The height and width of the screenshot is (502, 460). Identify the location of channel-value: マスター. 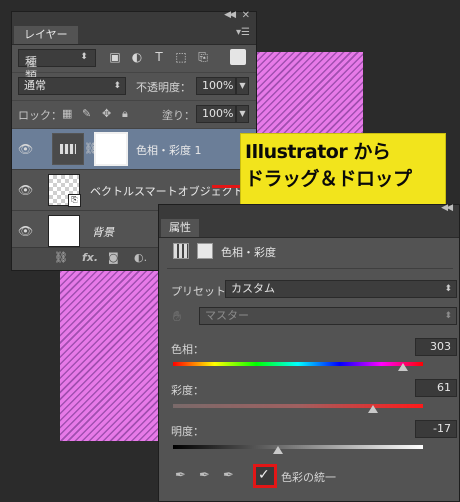
(227, 315).